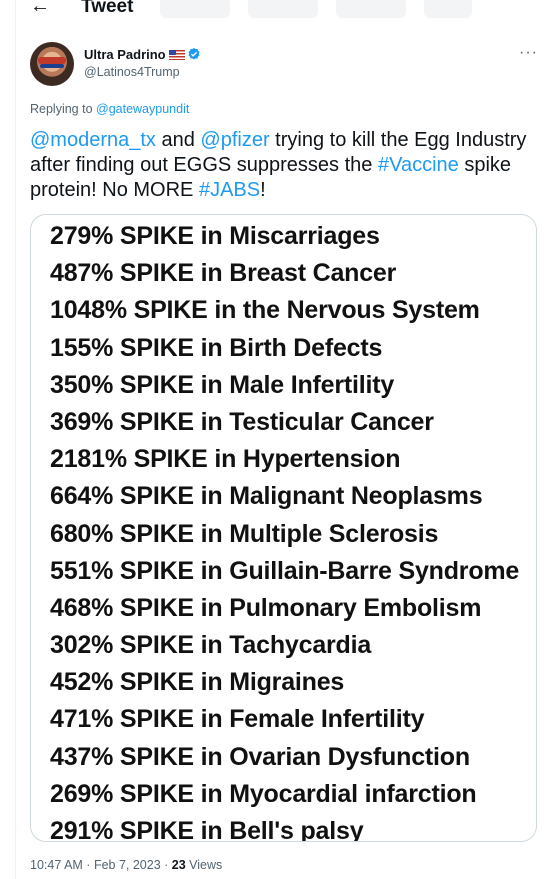 The image size is (560, 879). I want to click on image-text-line: 291% SPIKE in Bell's palsy, so click(207, 829).